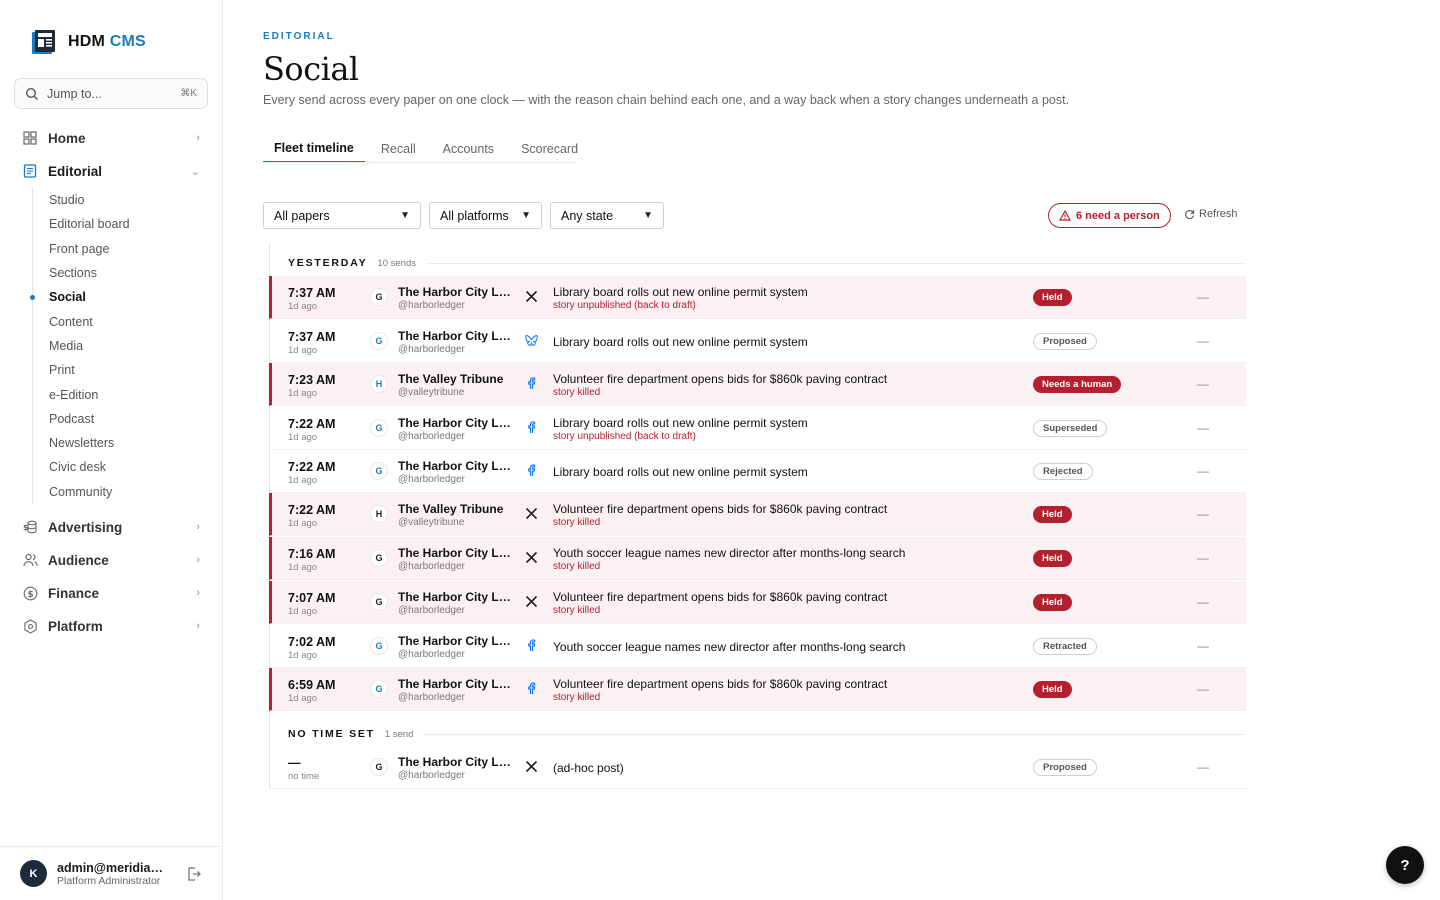 The width and height of the screenshot is (1440, 900). What do you see at coordinates (111, 593) in the screenshot?
I see `nav-finance: $ Finance ›` at bounding box center [111, 593].